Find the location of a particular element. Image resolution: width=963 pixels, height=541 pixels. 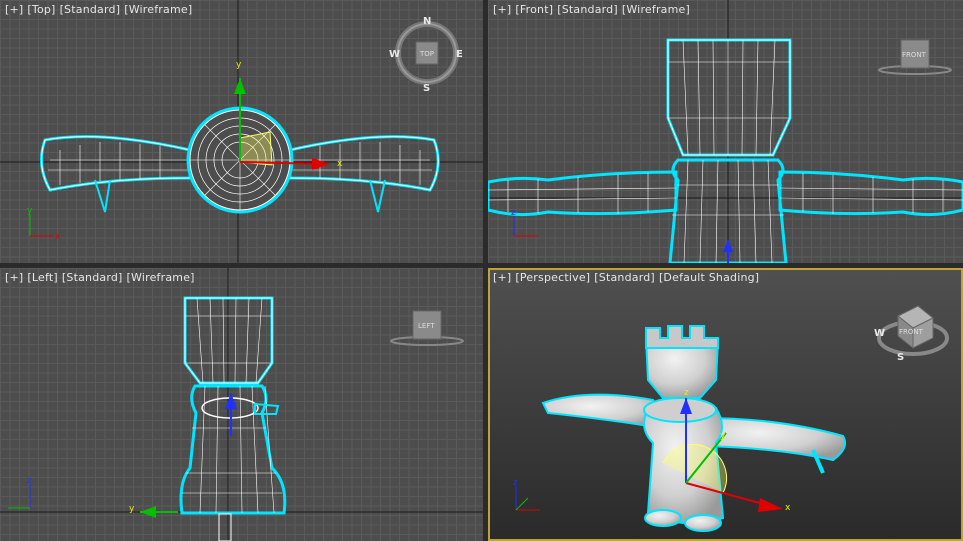

perspective-view-menu: [Perspective] is located at coordinates (552, 277).